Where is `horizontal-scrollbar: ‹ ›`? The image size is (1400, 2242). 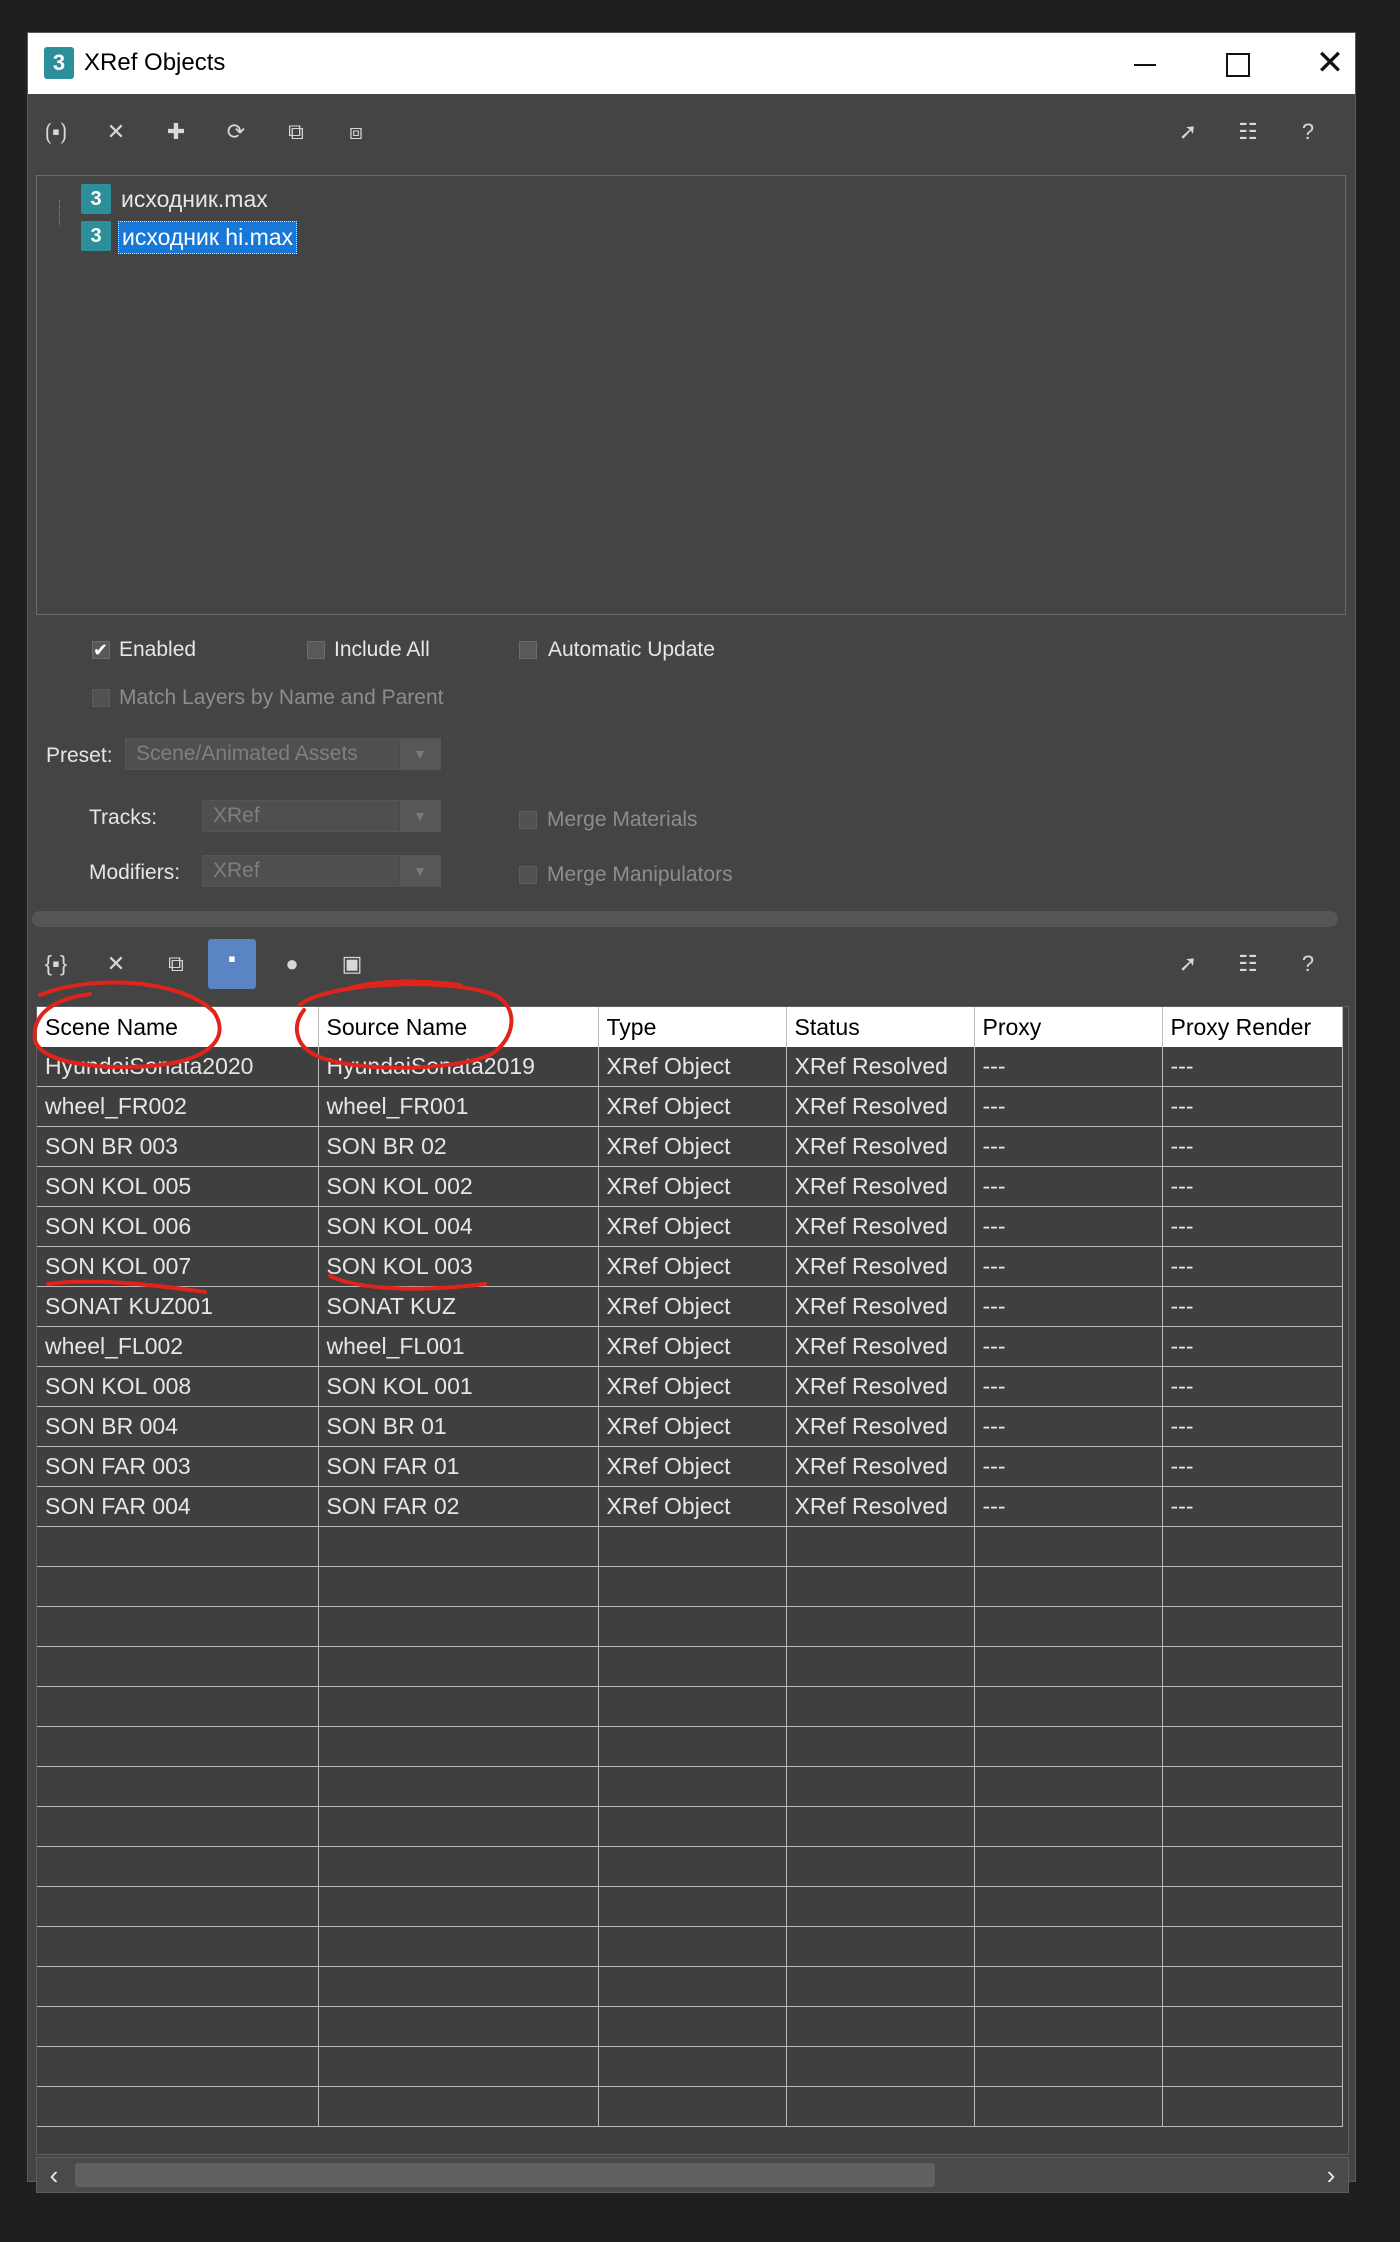
horizontal-scrollbar: ‹ › is located at coordinates (692, 2175).